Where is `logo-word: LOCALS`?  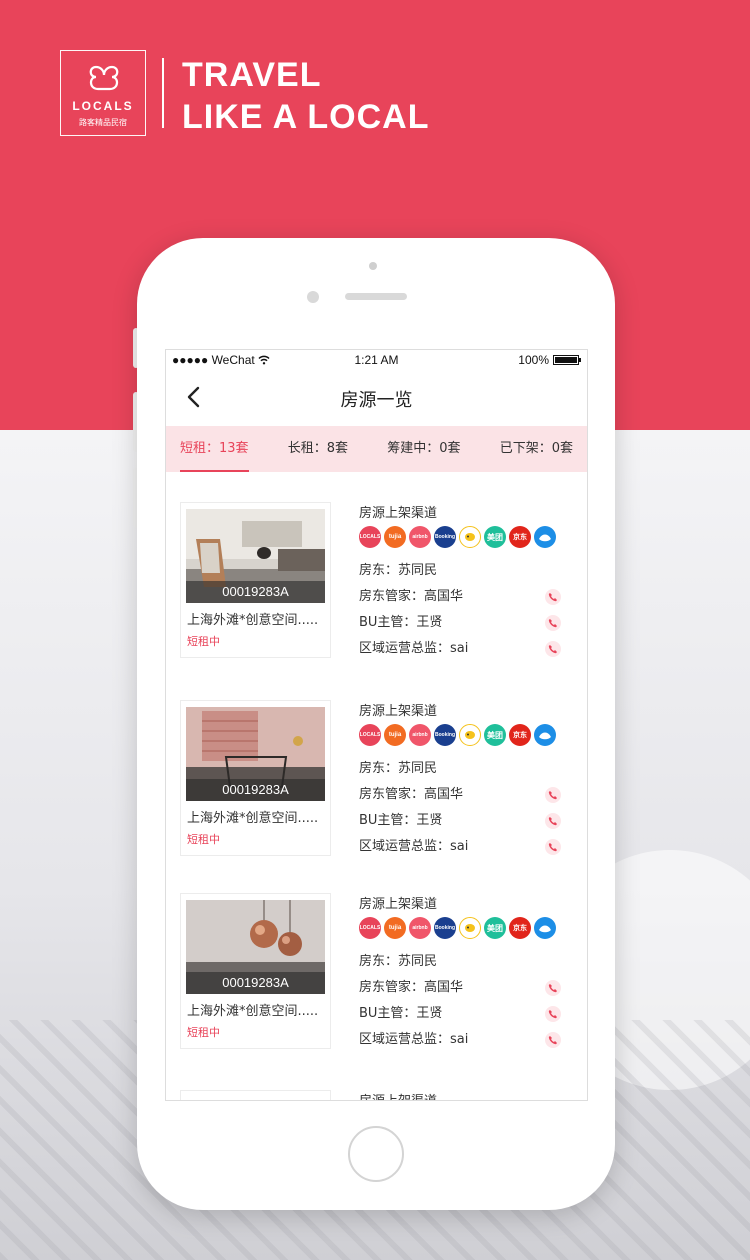 logo-word: LOCALS is located at coordinates (103, 106).